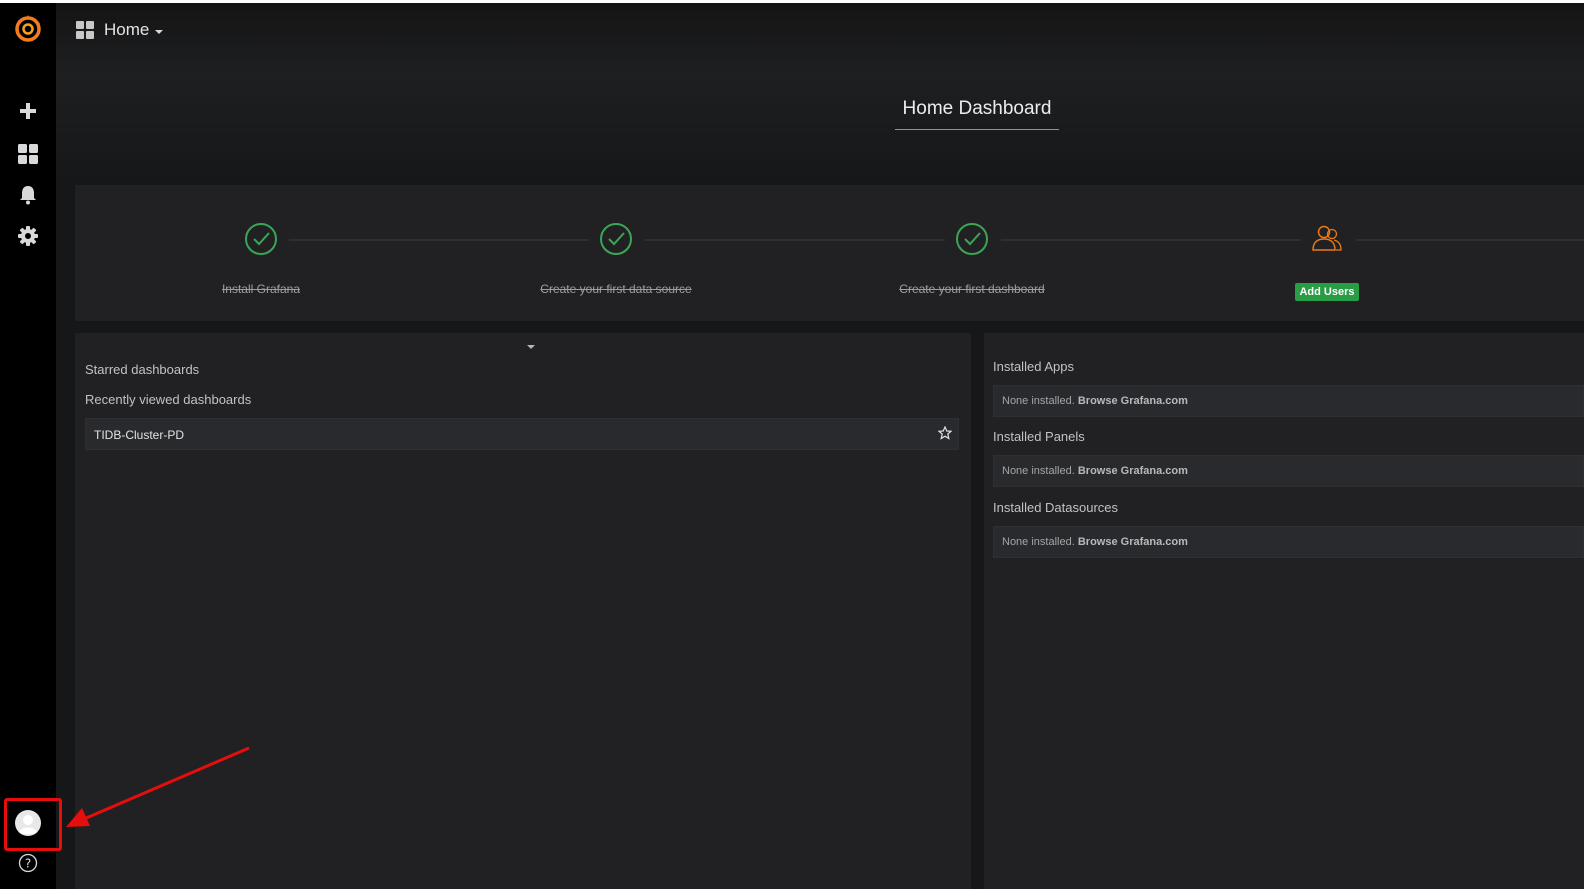 The image size is (1584, 889). What do you see at coordinates (28, 195) in the screenshot?
I see `bell-icon` at bounding box center [28, 195].